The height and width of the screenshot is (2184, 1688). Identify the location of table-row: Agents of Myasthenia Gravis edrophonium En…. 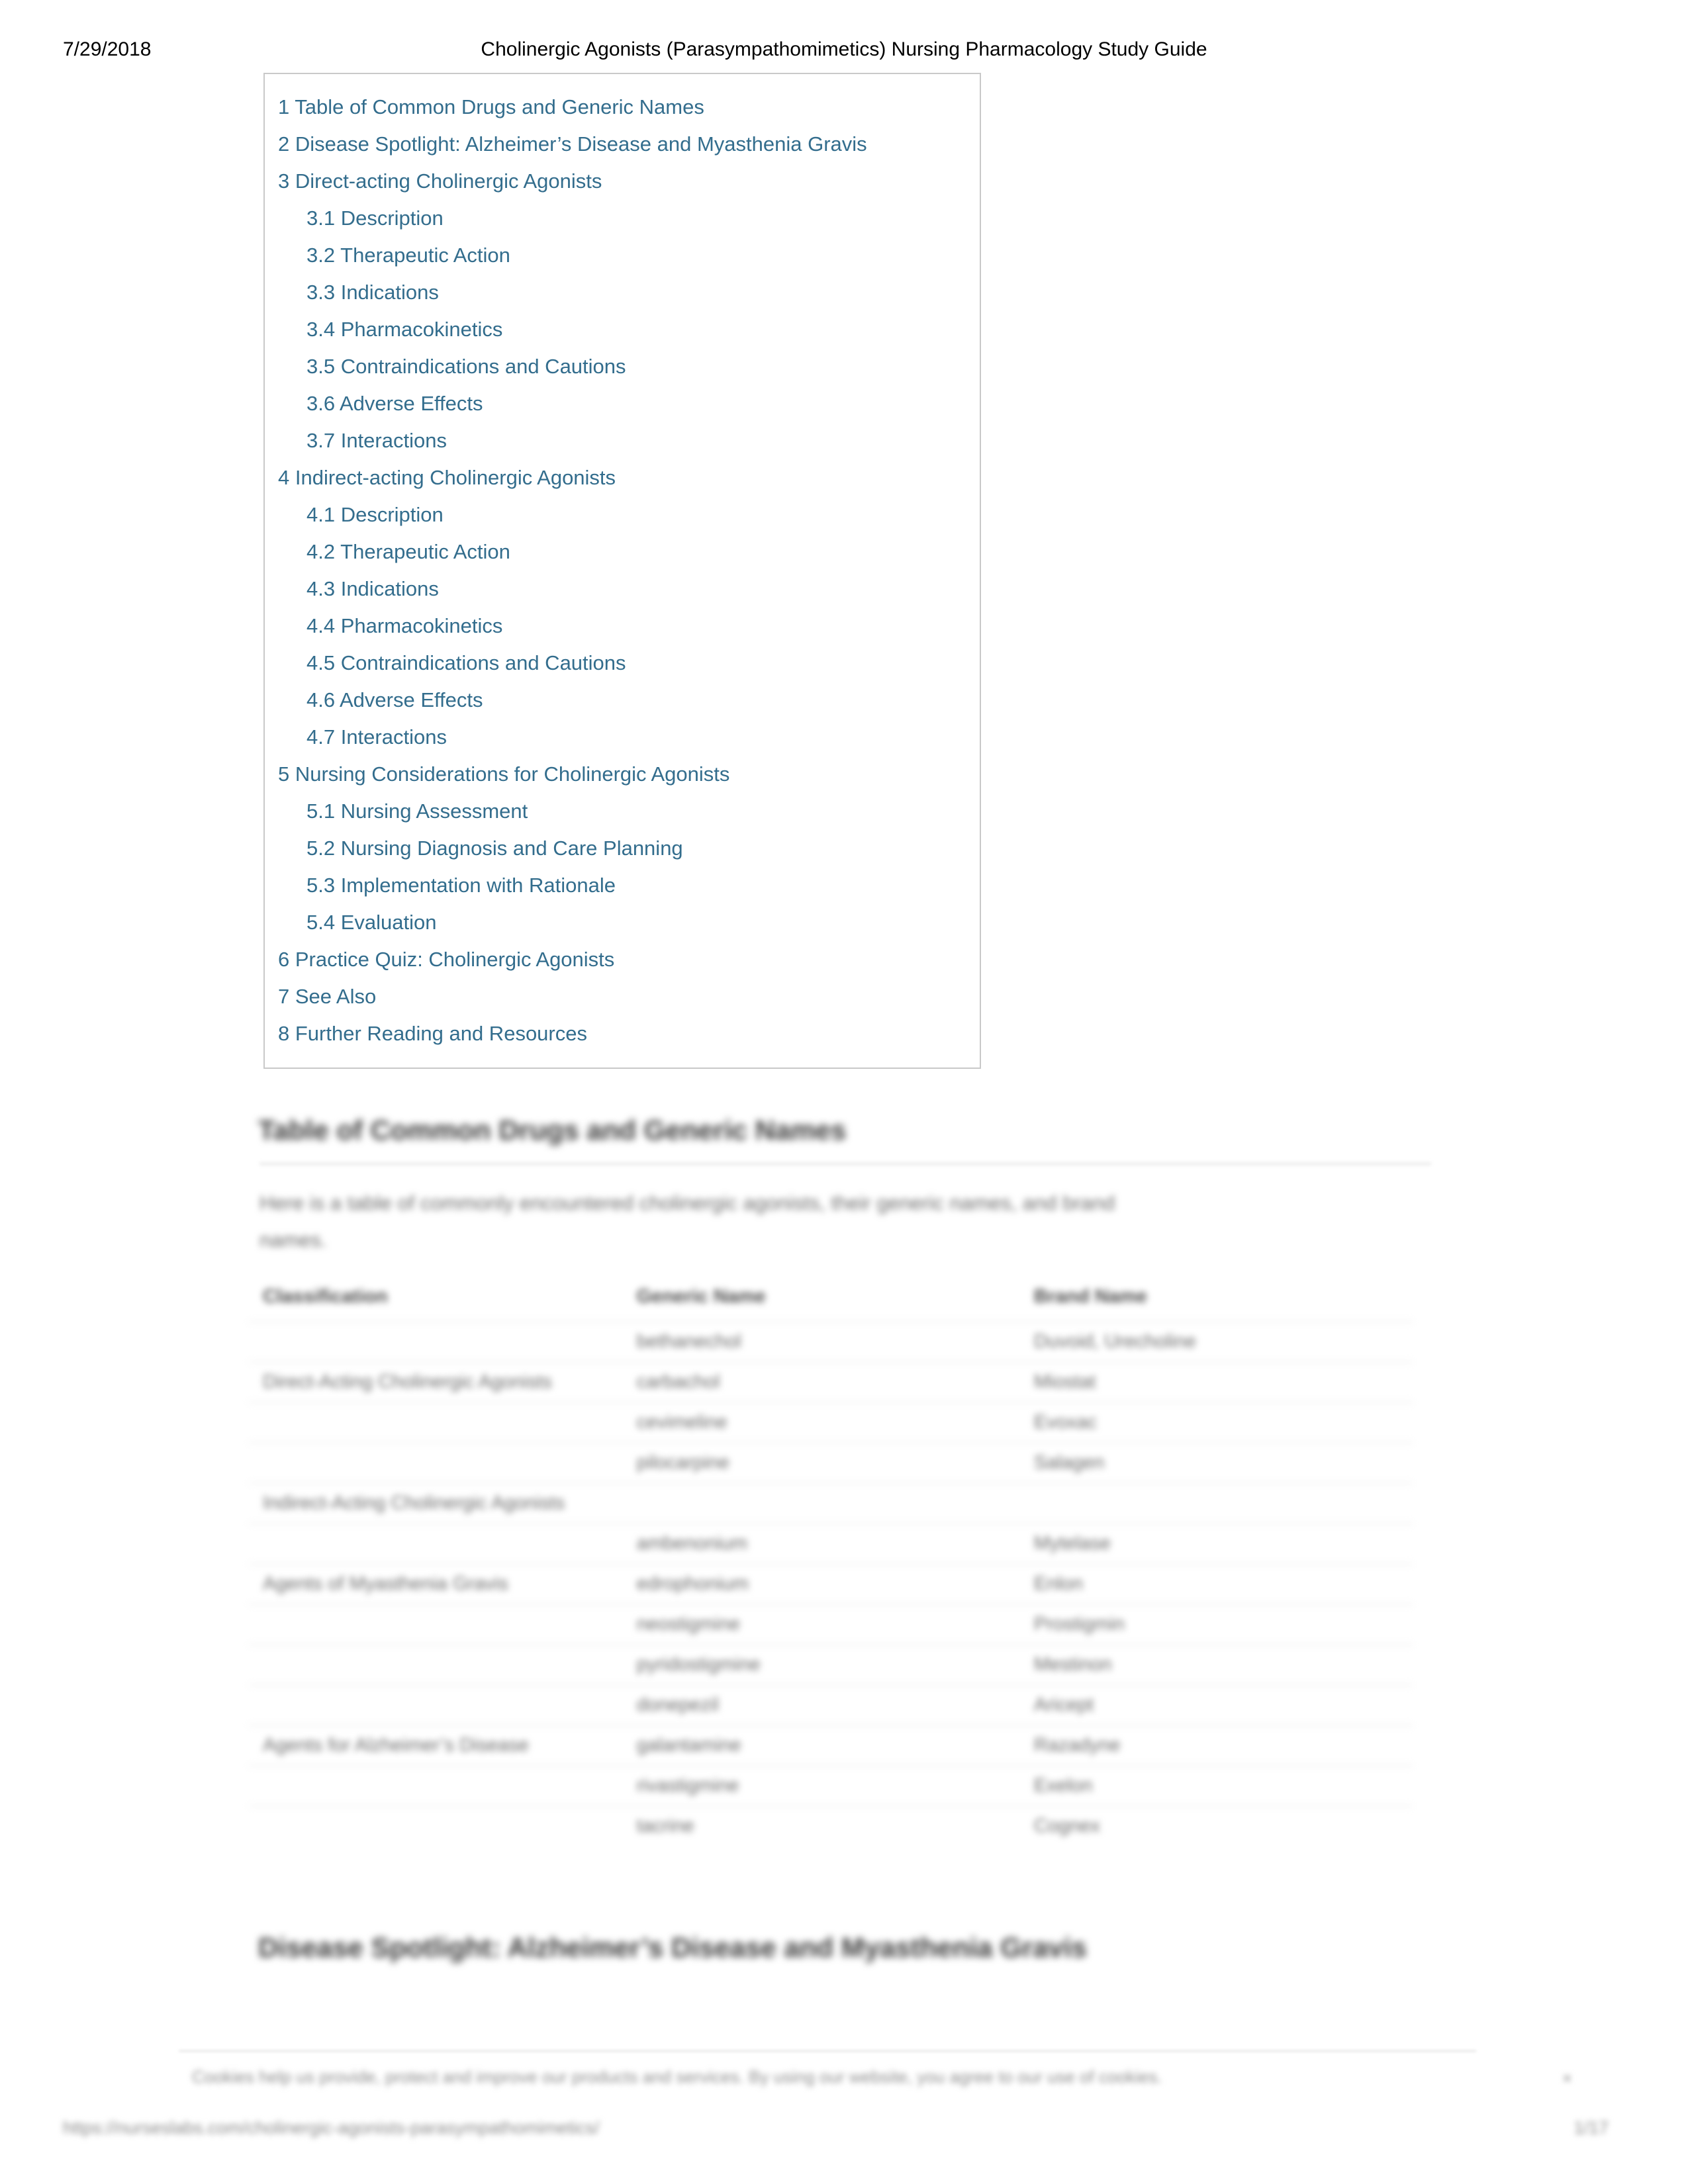
(830, 1584).